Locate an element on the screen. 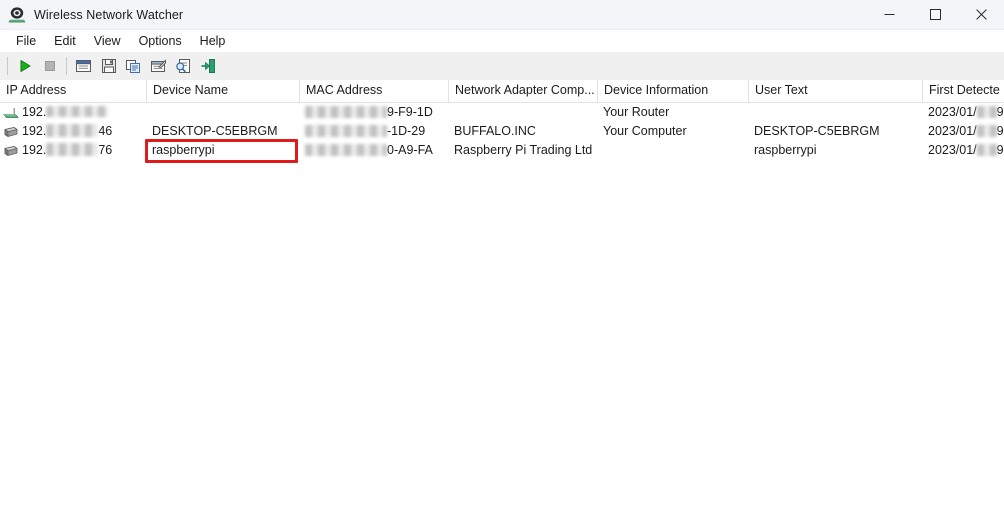 The width and height of the screenshot is (1004, 509). cell-mac-address: 9-F9-1D is located at coordinates (373, 112).